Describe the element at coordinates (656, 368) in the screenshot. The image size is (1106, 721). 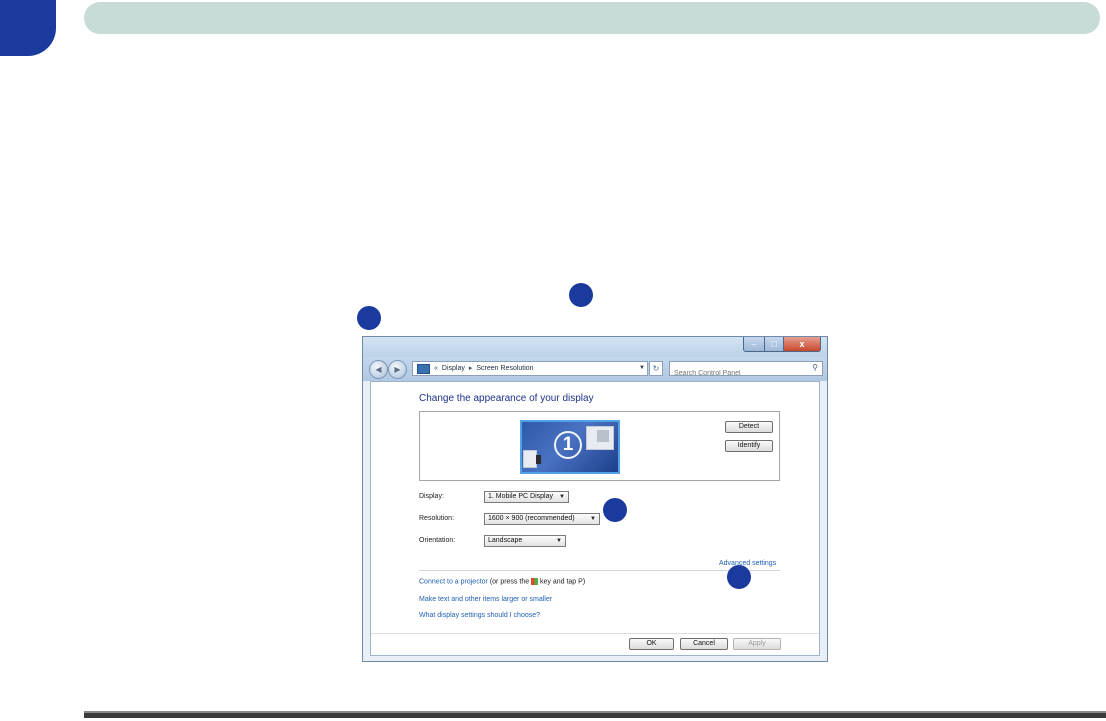
I see `refresh-button: ↻` at that location.